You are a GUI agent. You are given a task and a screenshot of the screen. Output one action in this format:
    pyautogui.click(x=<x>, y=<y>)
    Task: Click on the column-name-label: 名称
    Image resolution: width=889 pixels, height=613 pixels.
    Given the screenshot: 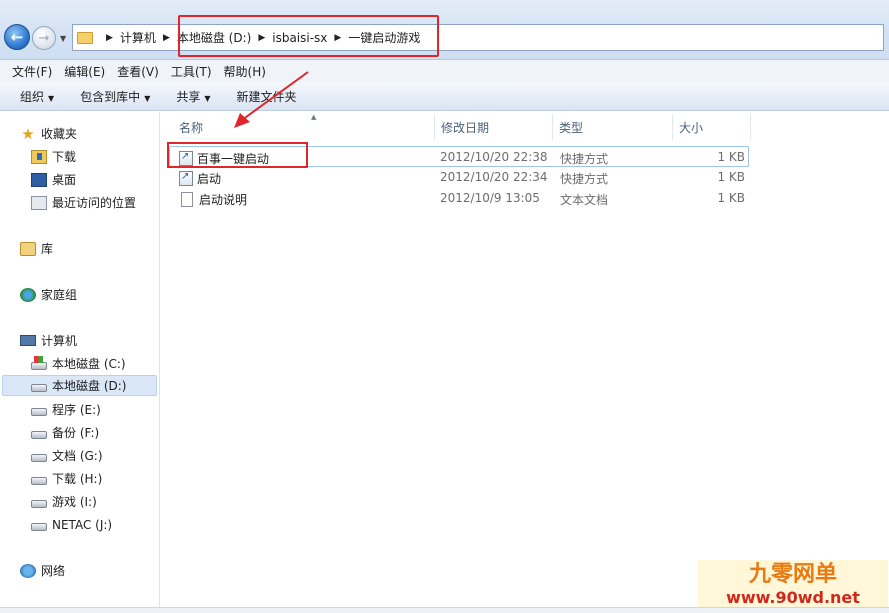 What is the action you would take?
    pyautogui.click(x=191, y=127)
    